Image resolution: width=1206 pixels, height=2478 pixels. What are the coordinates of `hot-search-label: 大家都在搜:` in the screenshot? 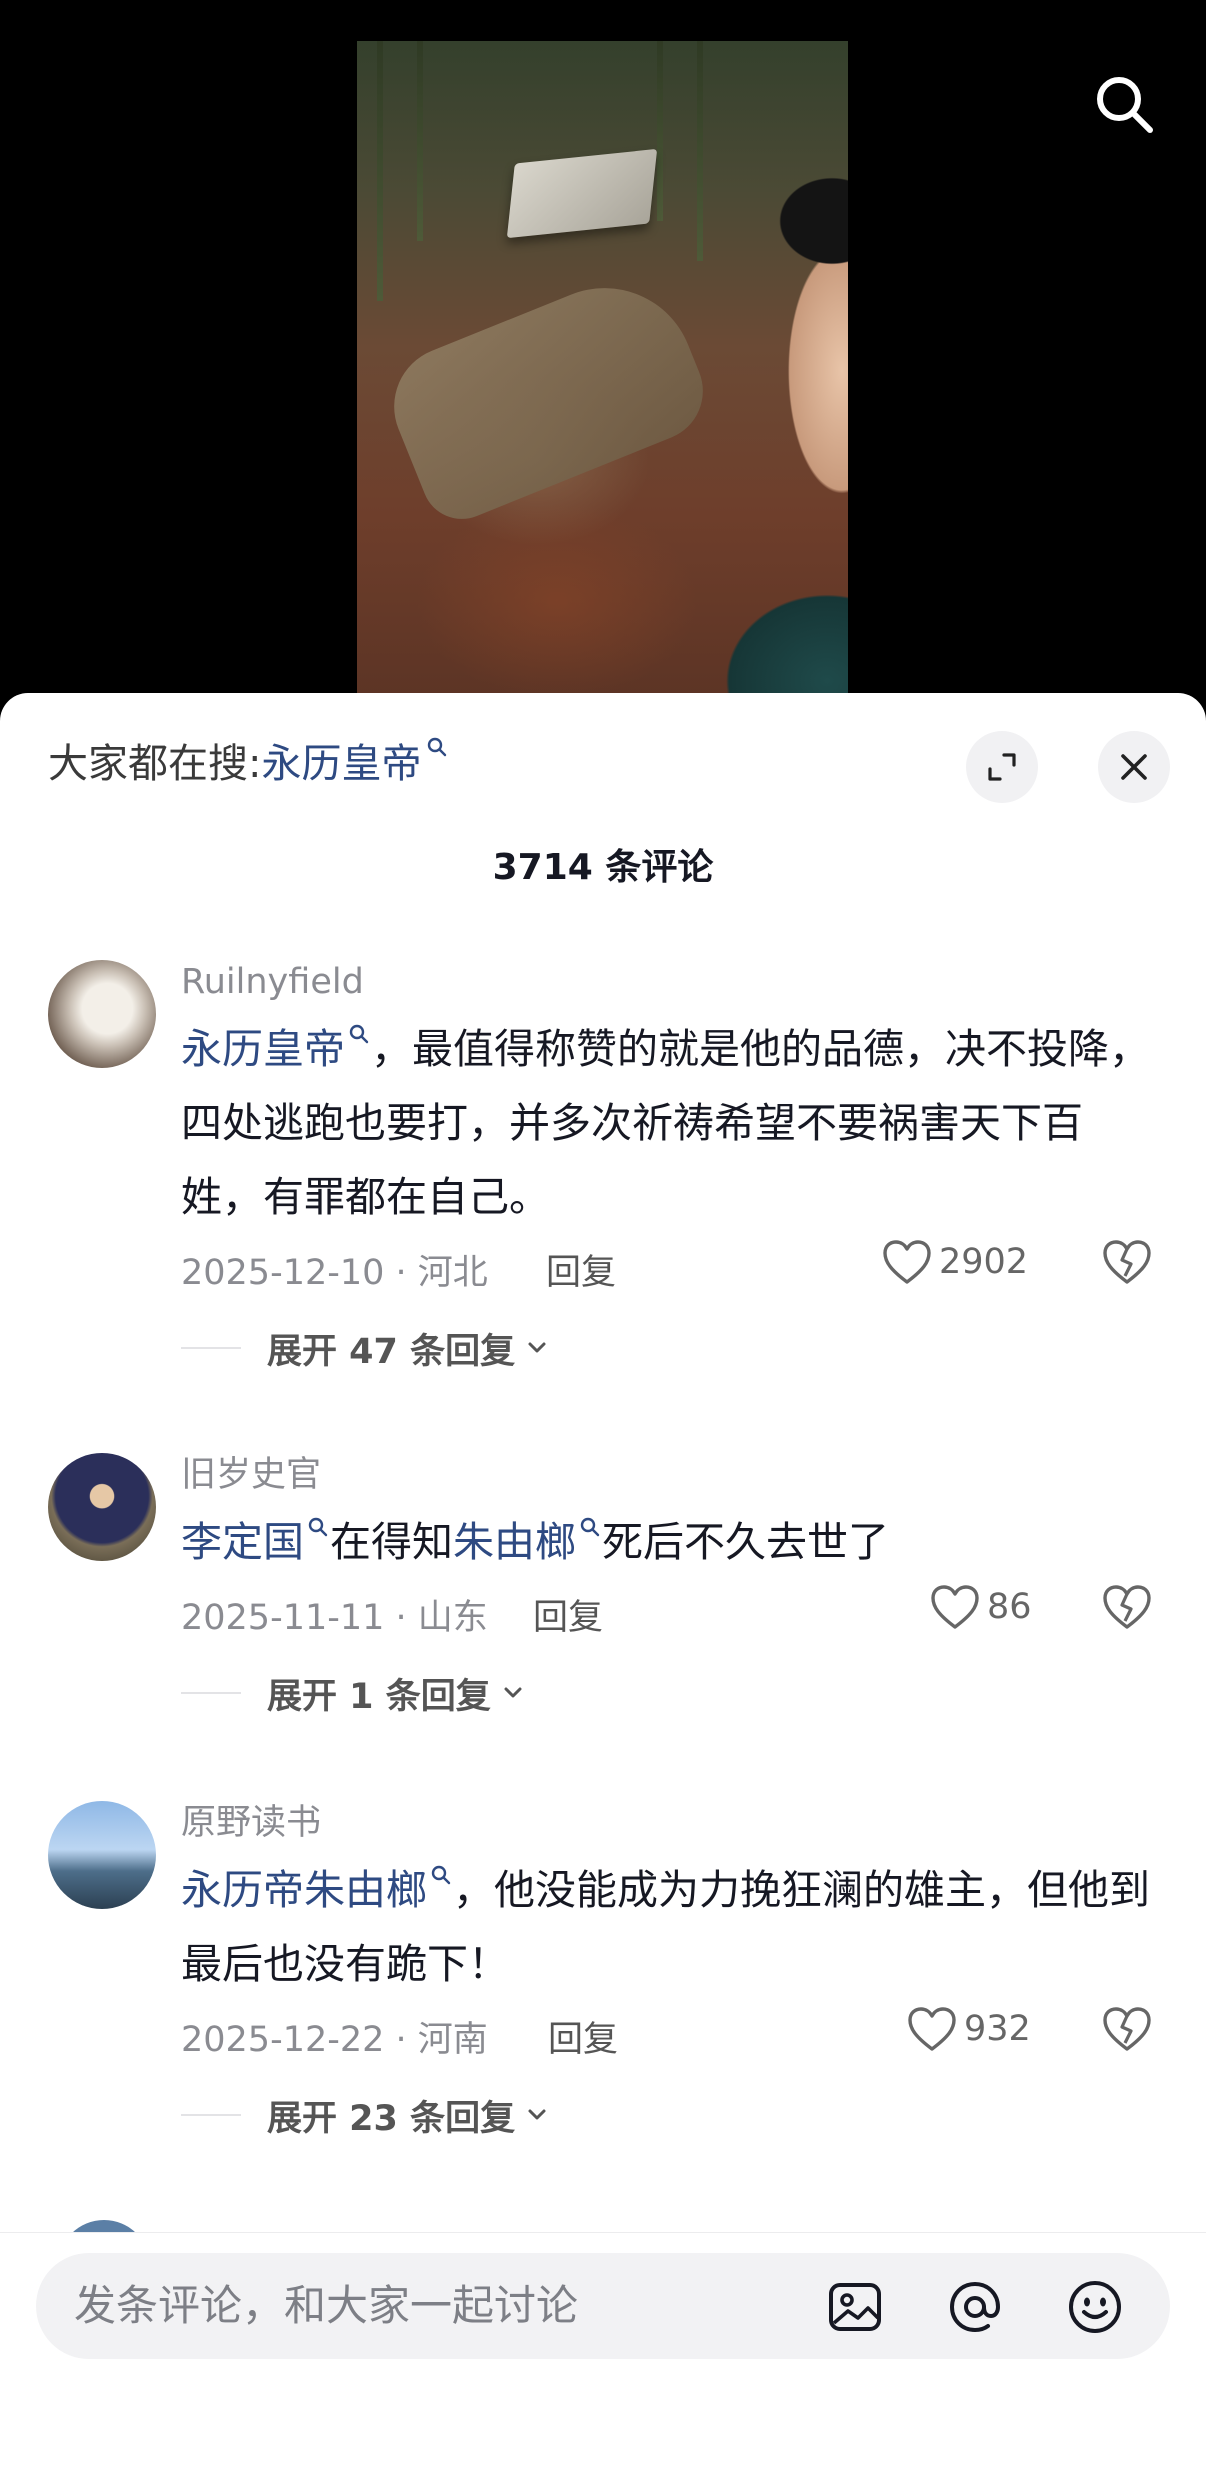 It's located at (155, 764).